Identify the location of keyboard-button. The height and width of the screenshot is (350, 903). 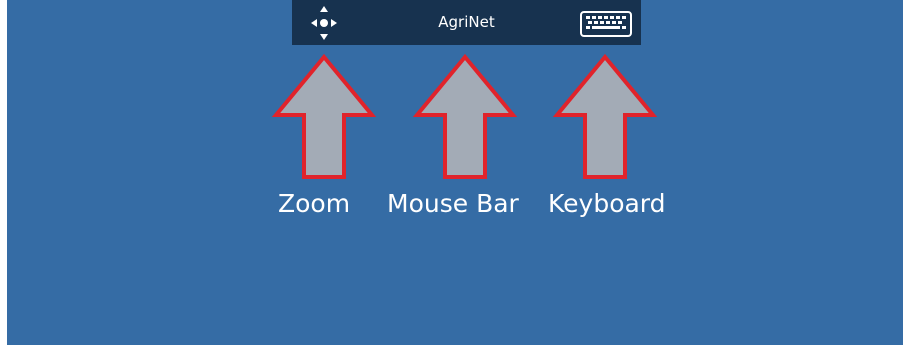
(606, 24).